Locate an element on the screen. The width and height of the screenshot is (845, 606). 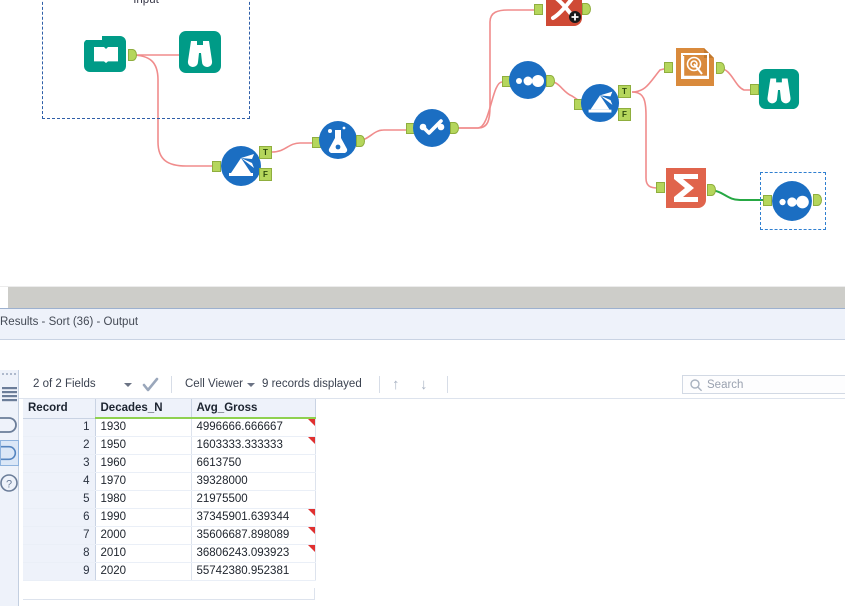
crosstab-output-anchor is located at coordinates (586, 9).